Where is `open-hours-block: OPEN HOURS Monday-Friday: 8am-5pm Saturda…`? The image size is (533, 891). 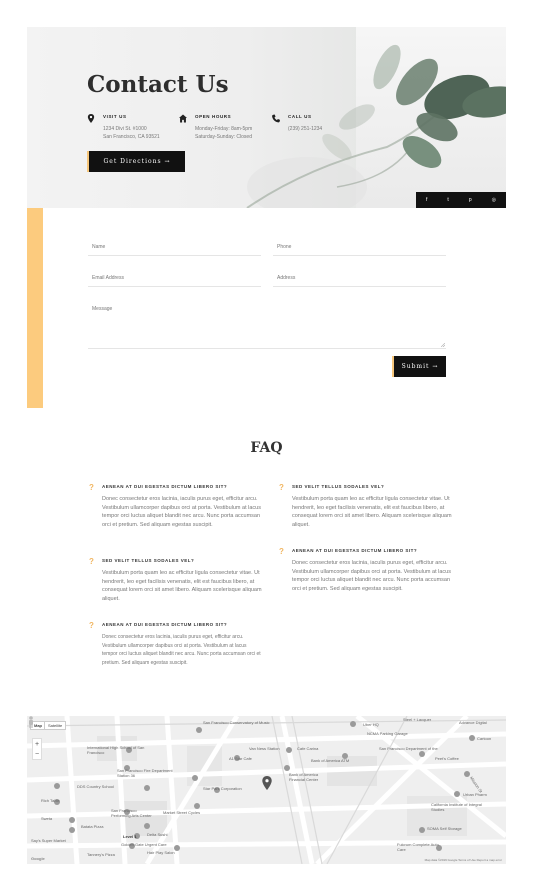 open-hours-block: OPEN HOURS Monday-Friday: 8am-5pm Saturda… is located at coordinates (226, 127).